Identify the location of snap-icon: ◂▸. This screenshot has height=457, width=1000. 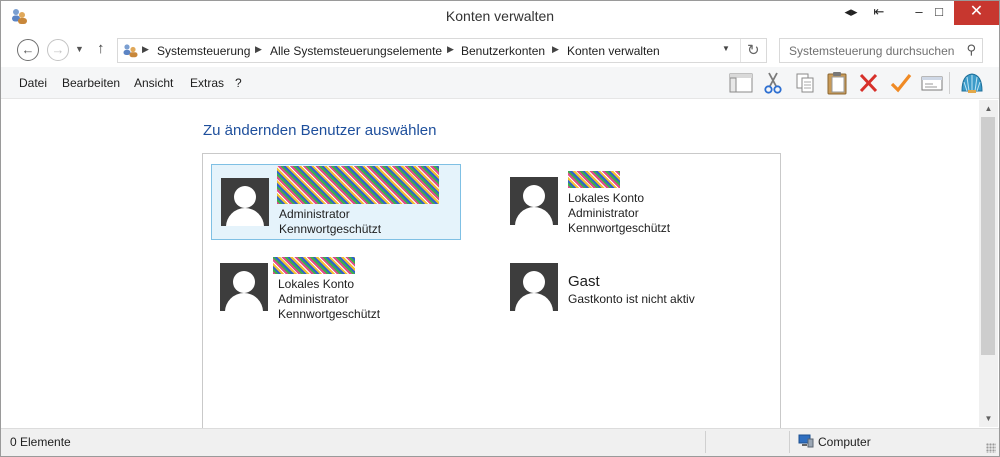
(851, 13).